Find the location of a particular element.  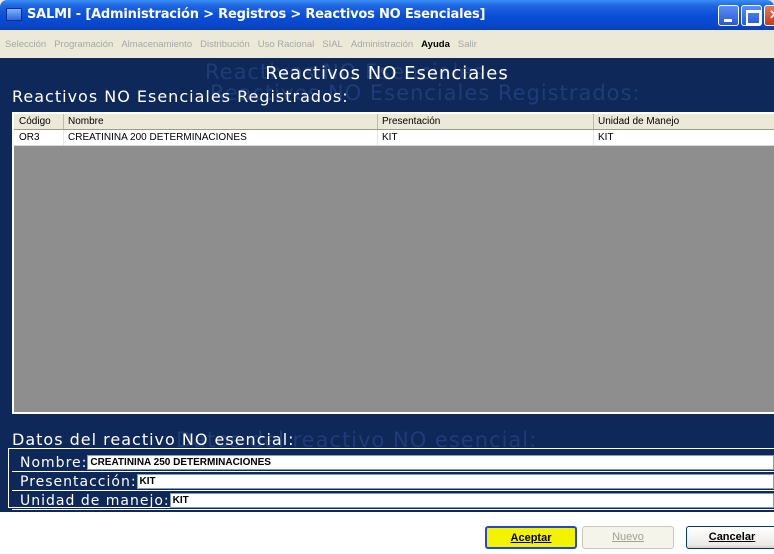

unidad-label: Unidad de manejo: is located at coordinates (95, 500).